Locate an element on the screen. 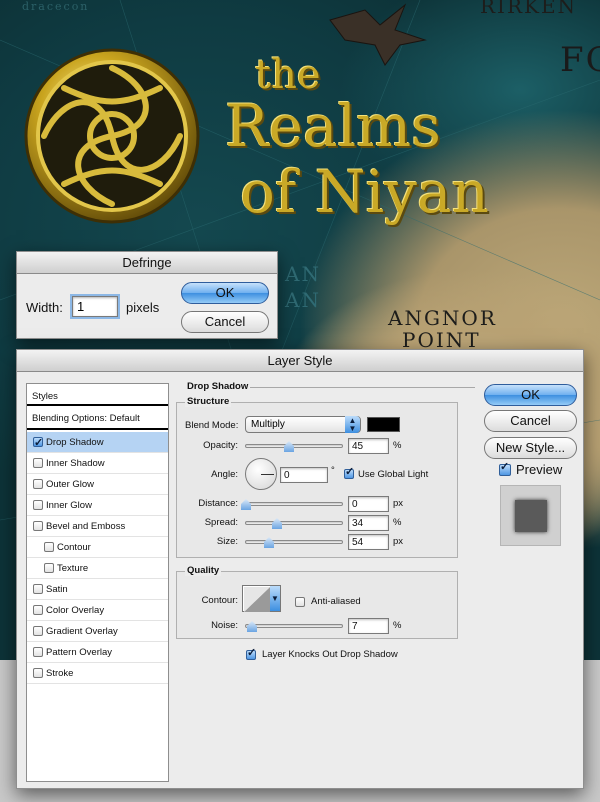 This screenshot has width=600, height=802. structure-group-title: Structure is located at coordinates (208, 401).